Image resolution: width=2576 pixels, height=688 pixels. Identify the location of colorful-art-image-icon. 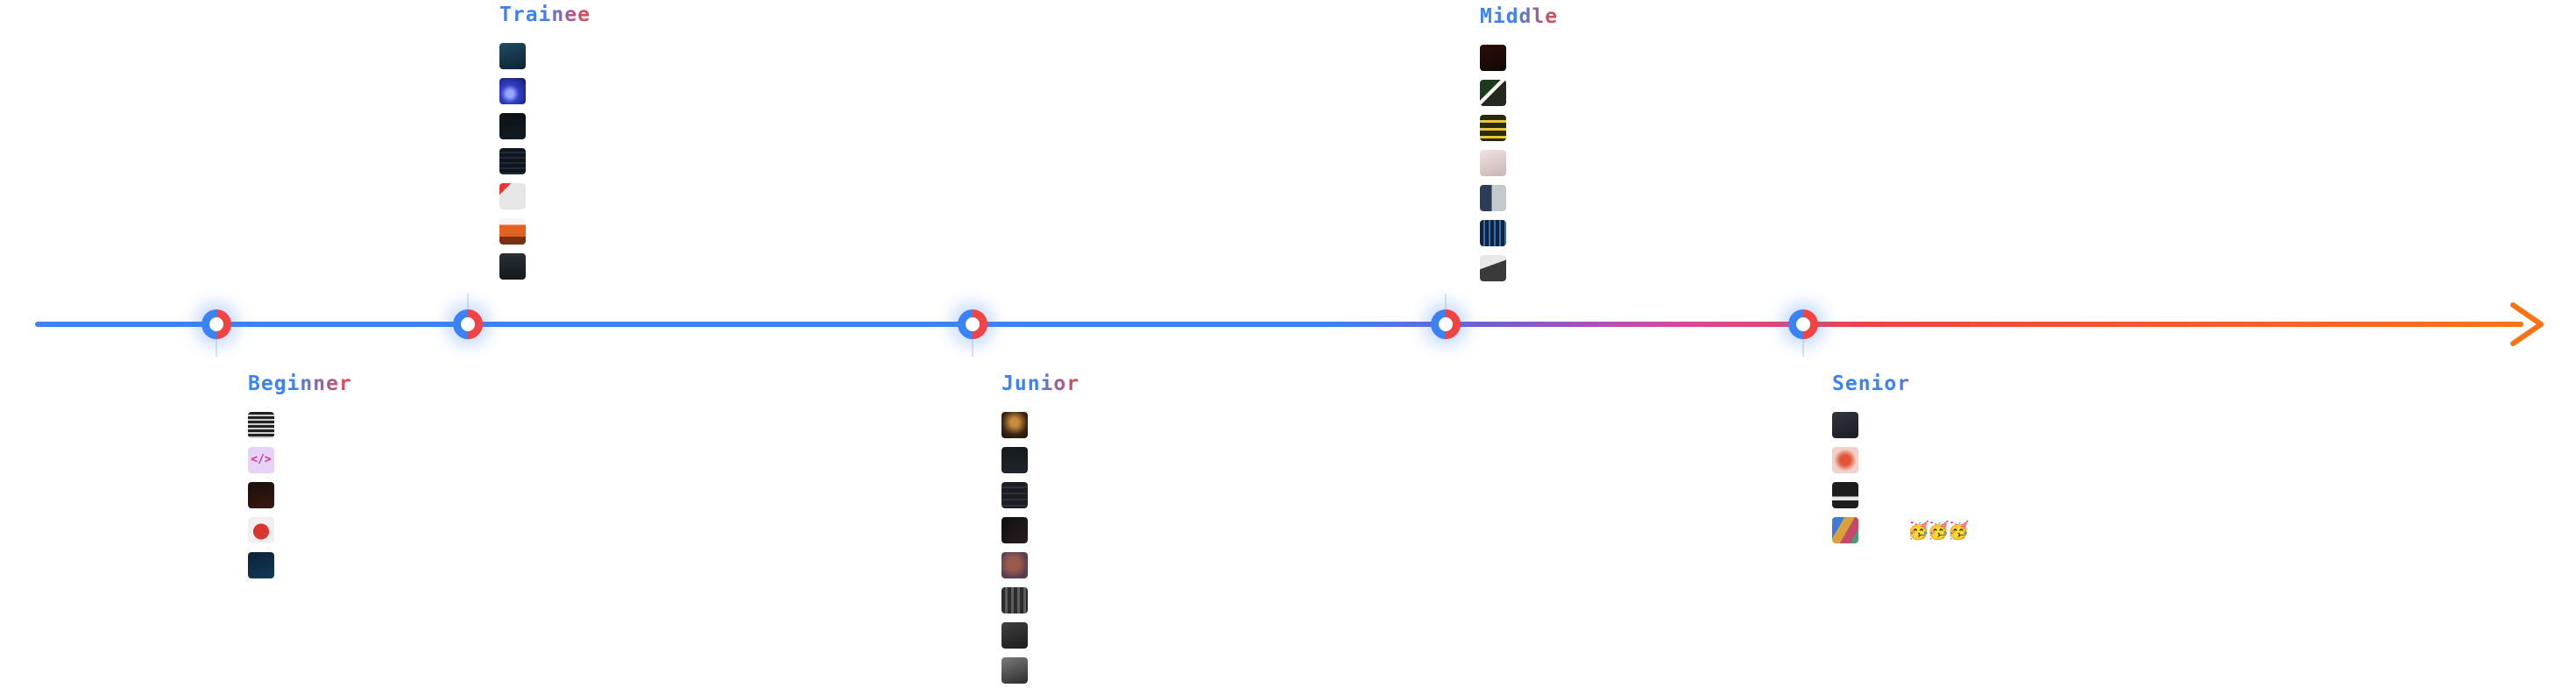
(1845, 530).